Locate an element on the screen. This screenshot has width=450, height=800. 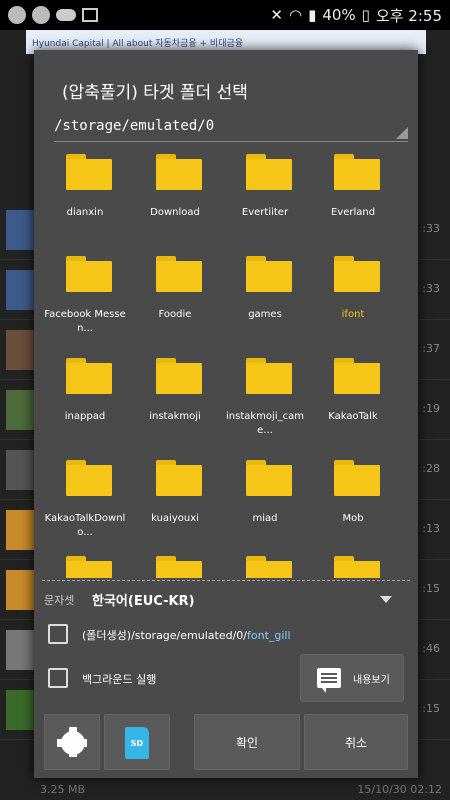
sd-card-icon: SD is located at coordinates (137, 743).